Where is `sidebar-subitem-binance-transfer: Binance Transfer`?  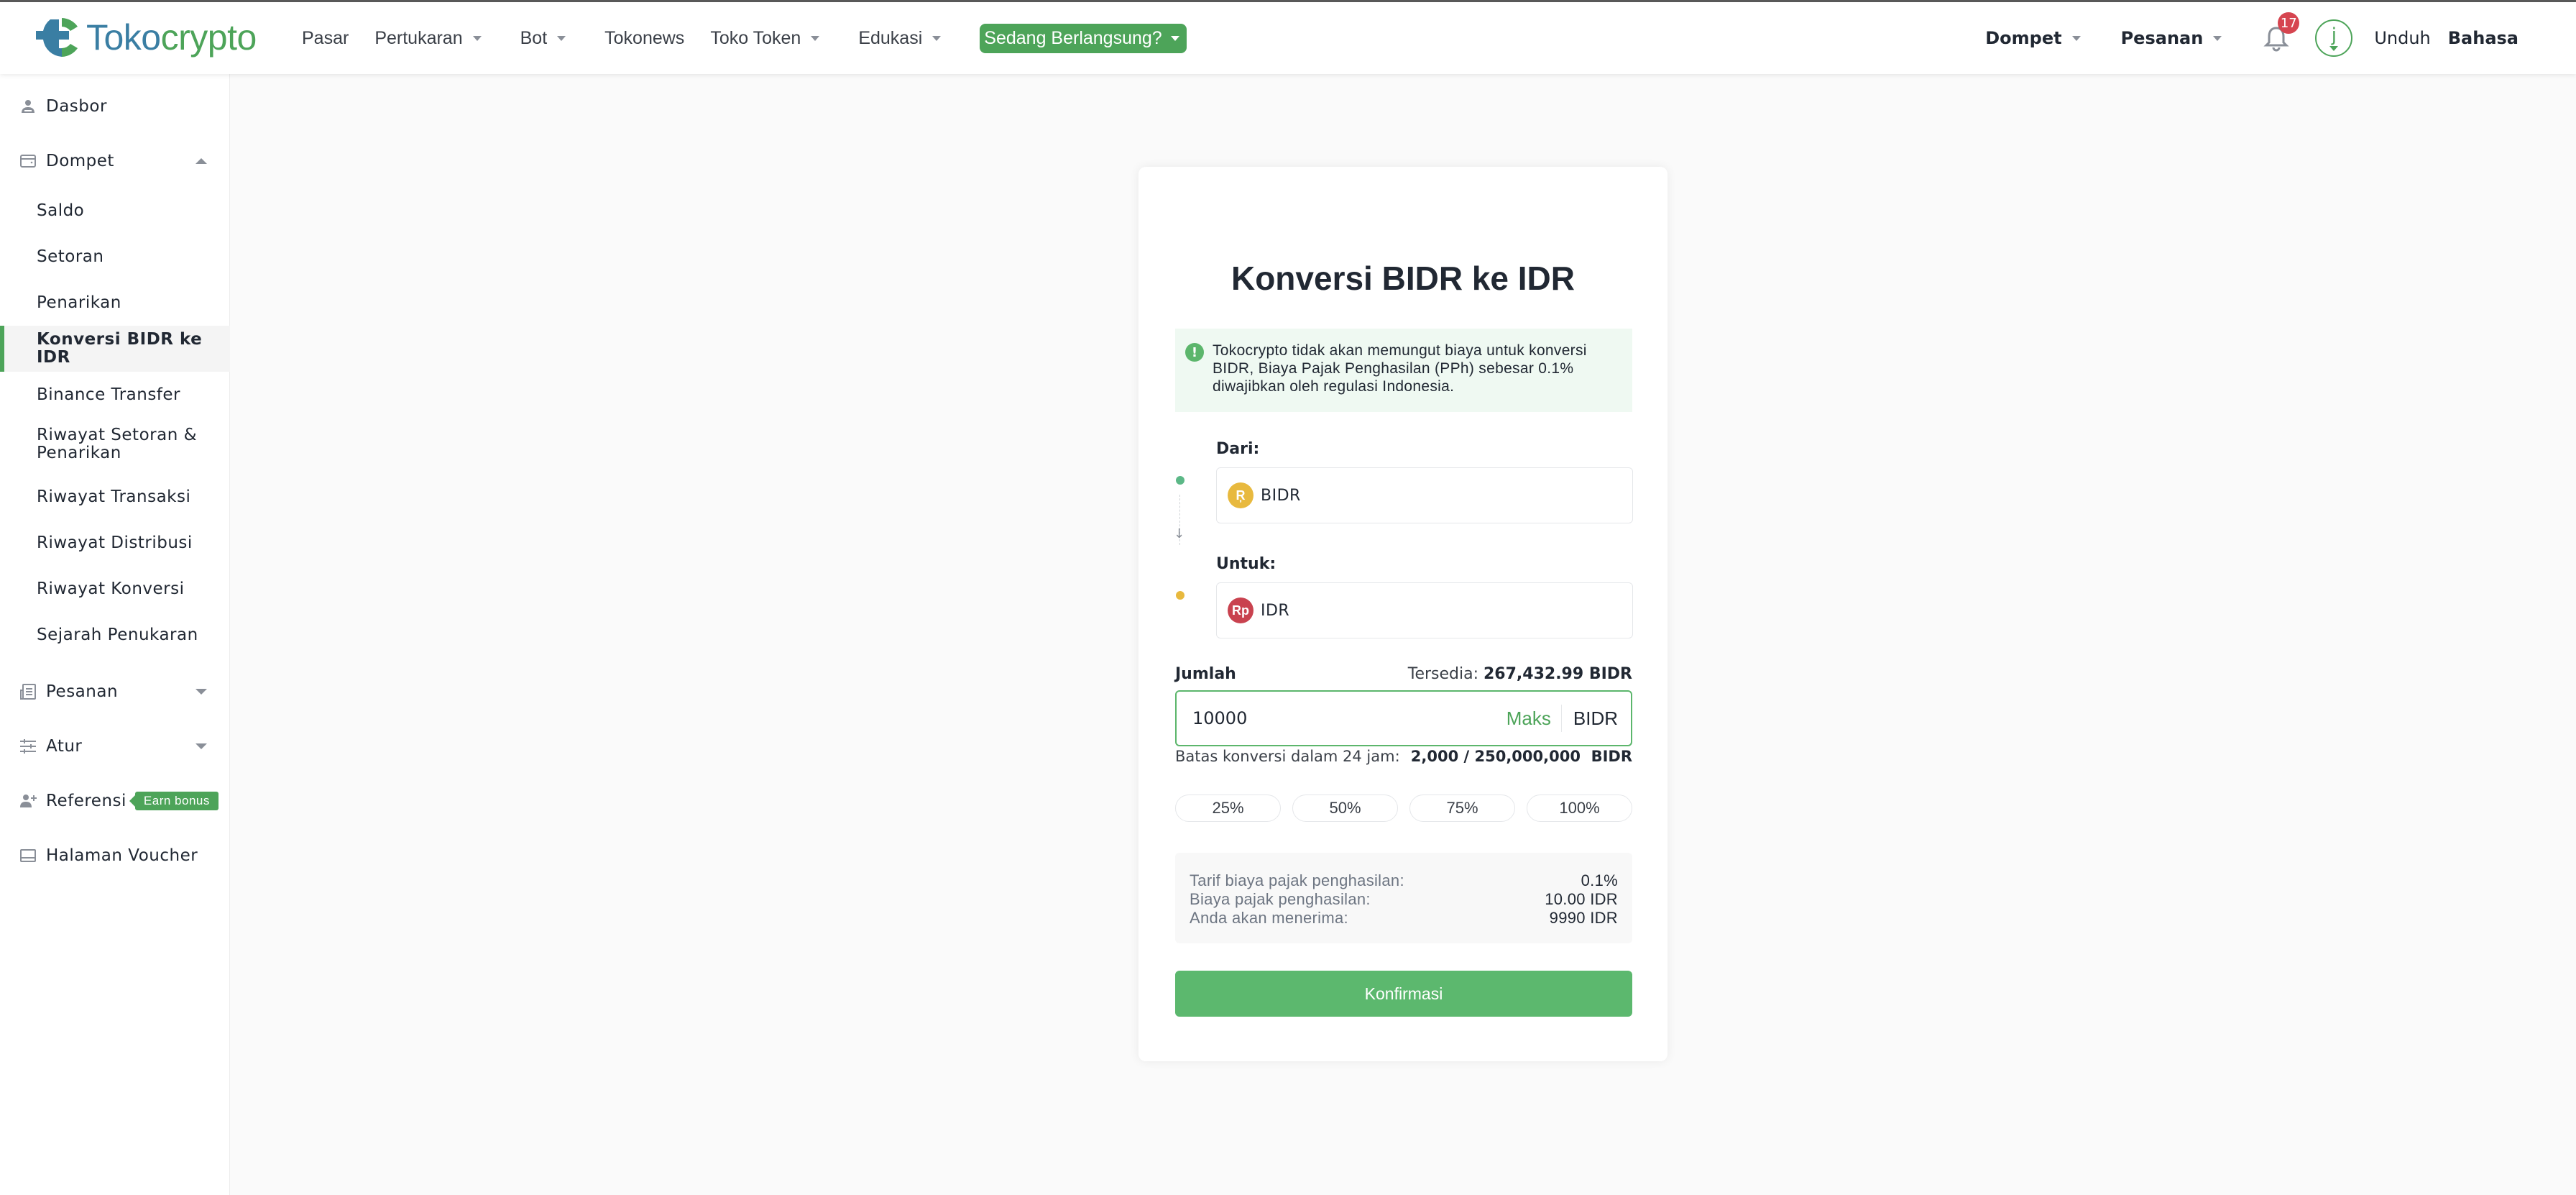
sidebar-subitem-binance-transfer: Binance Transfer is located at coordinates (115, 394).